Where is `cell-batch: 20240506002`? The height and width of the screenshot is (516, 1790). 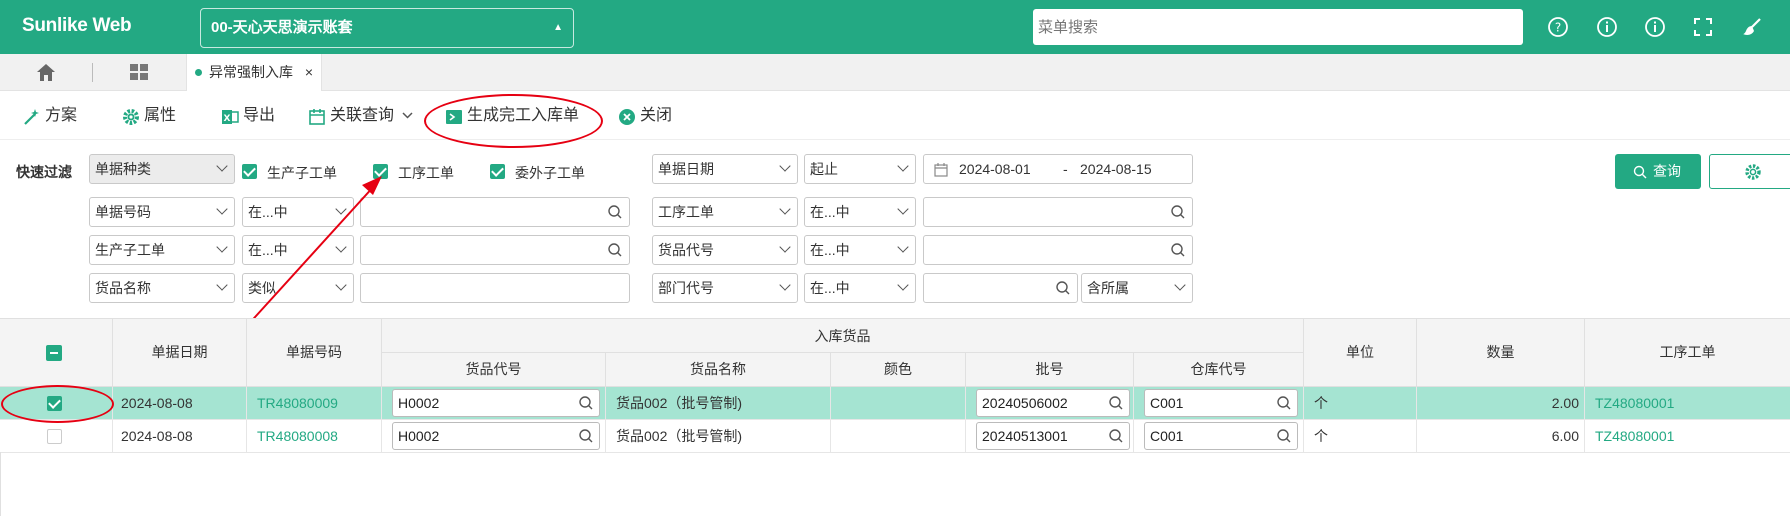 cell-batch: 20240506002 is located at coordinates (1050, 403).